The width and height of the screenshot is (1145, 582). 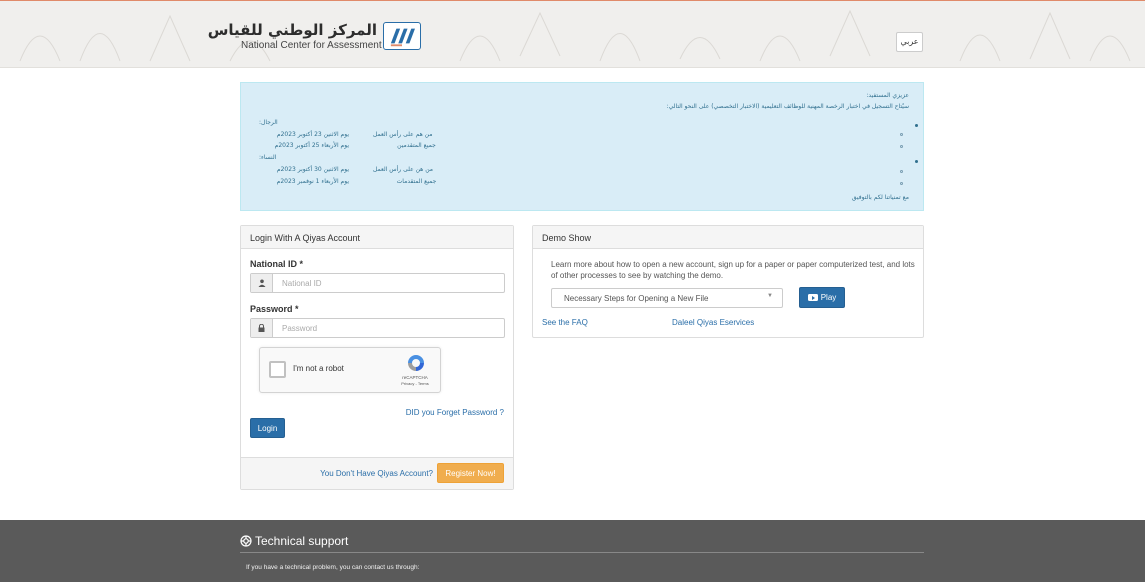 I want to click on national-id-group, so click(x=377, y=283).